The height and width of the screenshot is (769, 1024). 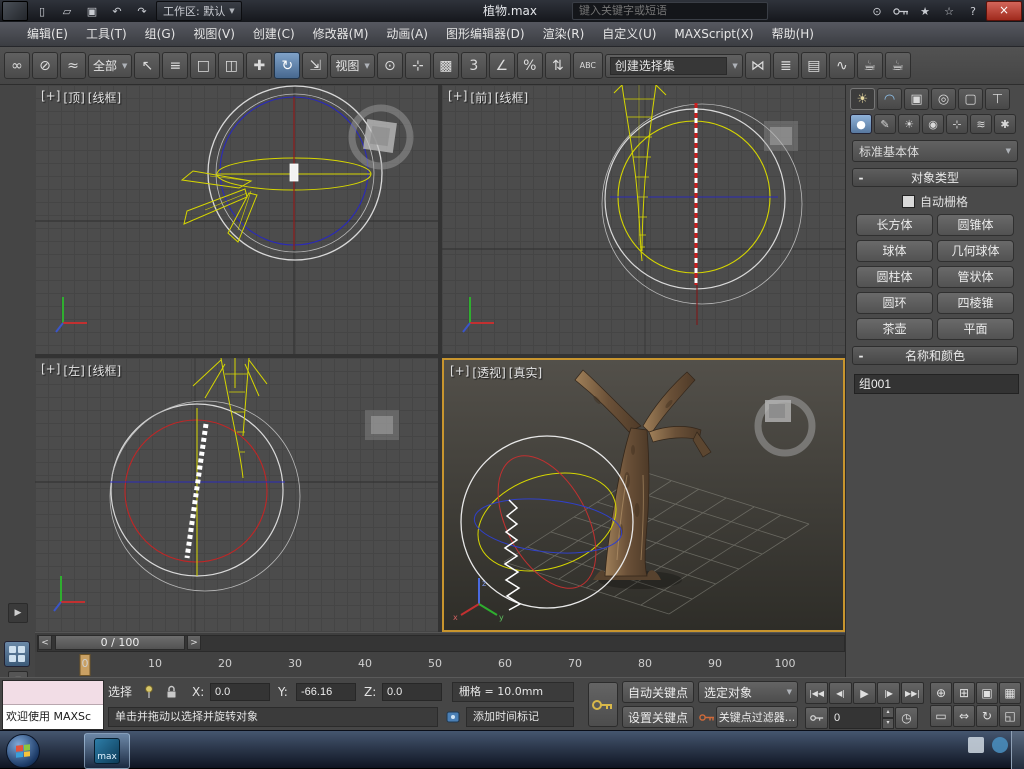 What do you see at coordinates (949, 11) in the screenshot?
I see `add-favorite-icon: ☆` at bounding box center [949, 11].